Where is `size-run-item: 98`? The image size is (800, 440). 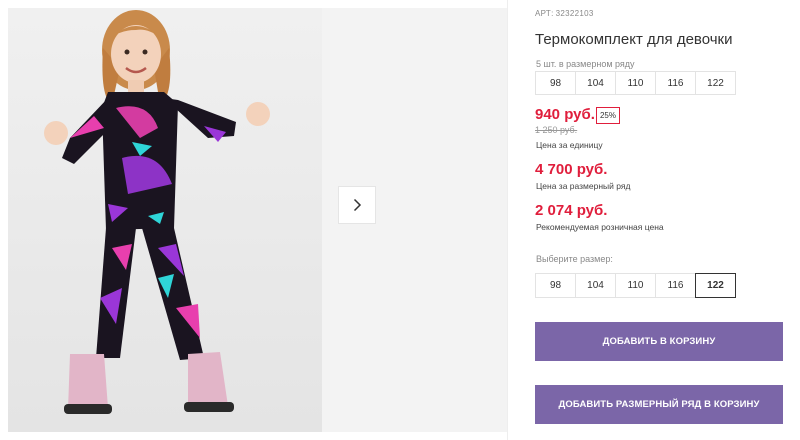 size-run-item: 98 is located at coordinates (555, 83).